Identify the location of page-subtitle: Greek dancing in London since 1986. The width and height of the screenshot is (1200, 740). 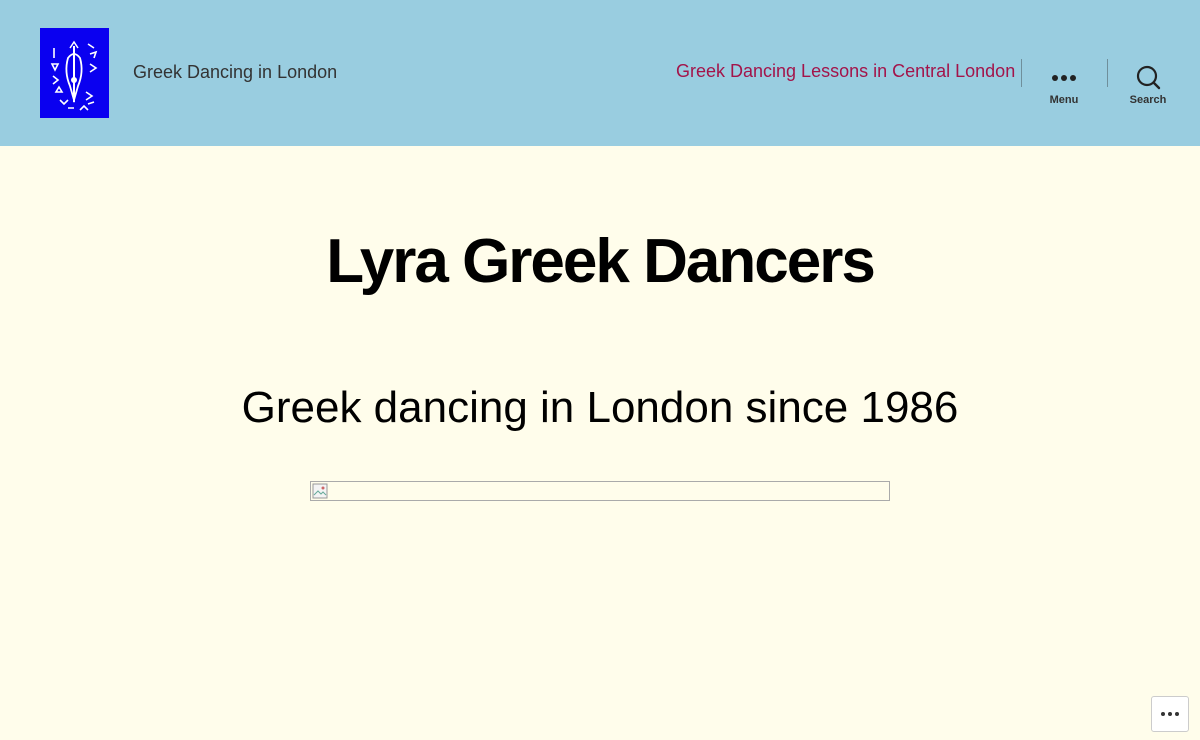
(600, 407).